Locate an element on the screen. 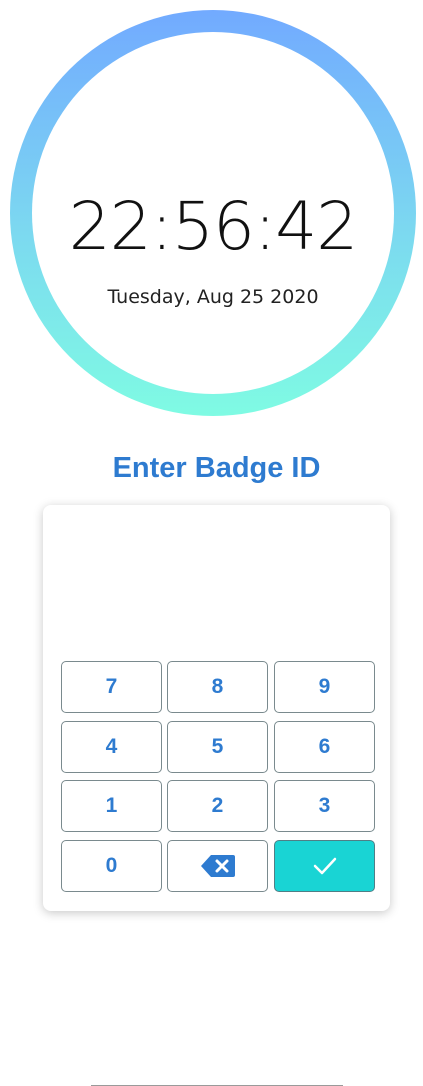 The image size is (423, 1086). badge-id-input is located at coordinates (217, 1065).